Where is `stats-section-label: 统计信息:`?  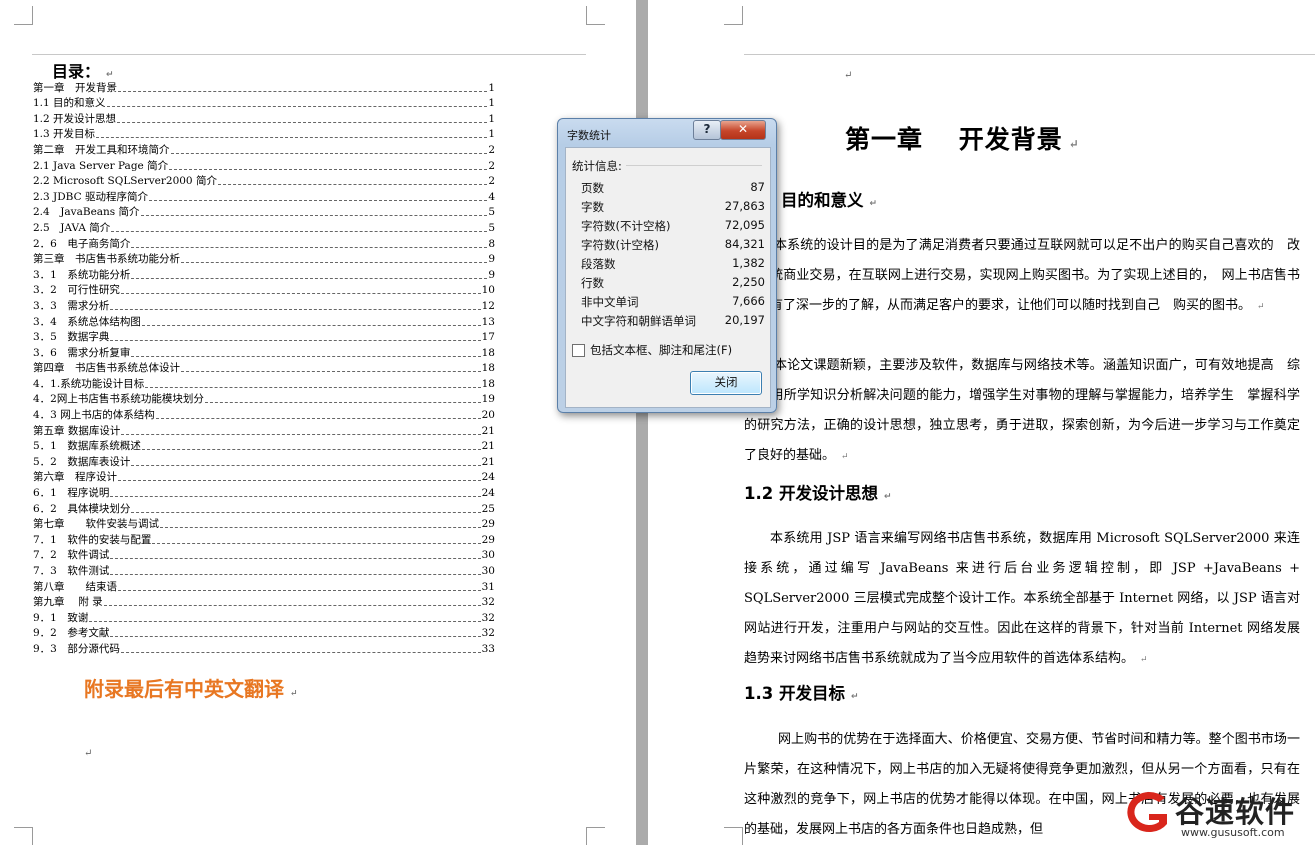
stats-section-label: 统计信息: is located at coordinates (597, 166).